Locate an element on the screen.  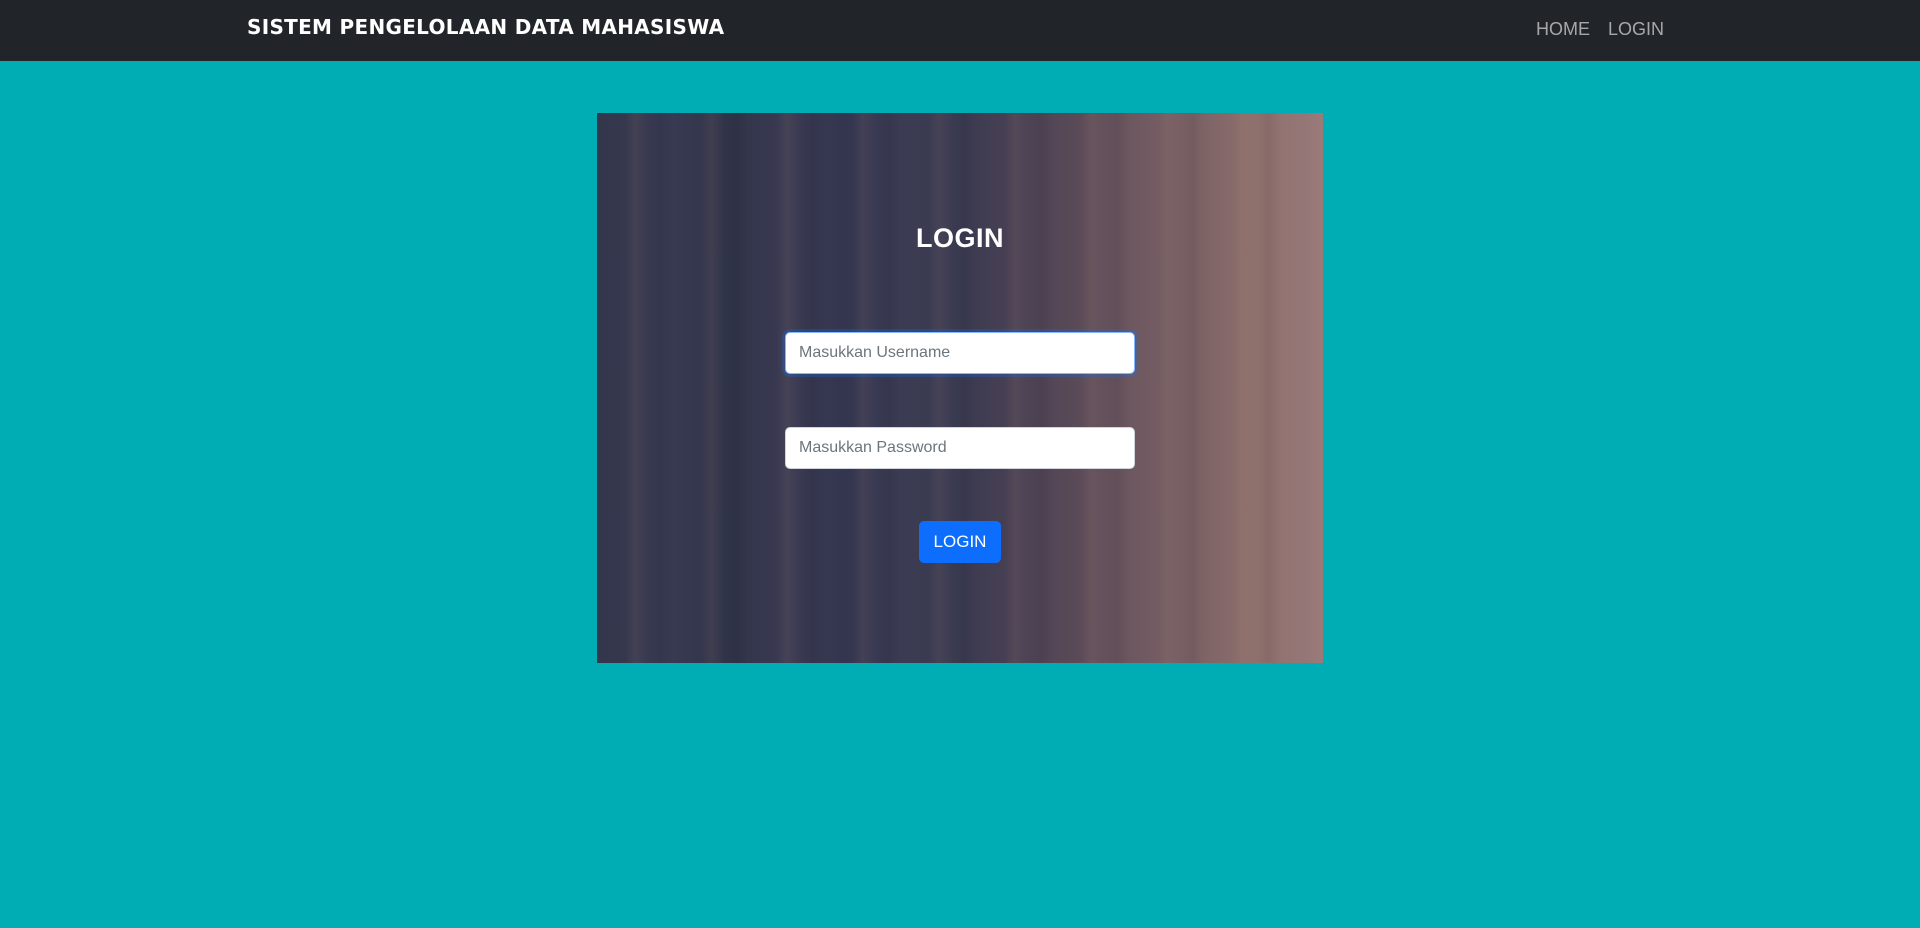
login-title: LOGIN is located at coordinates (960, 238).